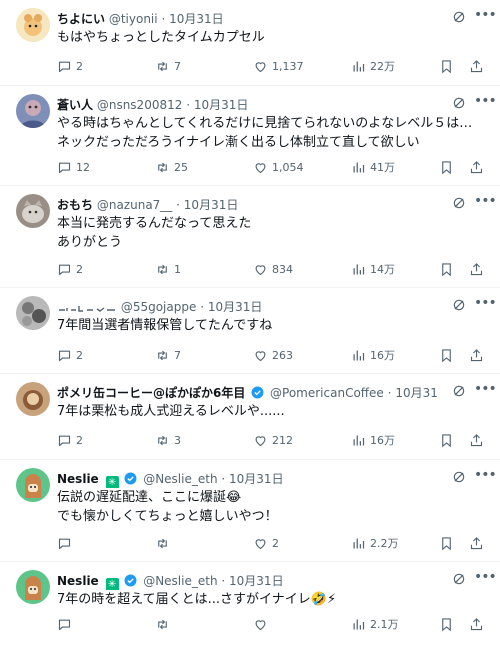 The image size is (500, 645). What do you see at coordinates (177, 66) in the screenshot?
I see `repost-count: 7` at bounding box center [177, 66].